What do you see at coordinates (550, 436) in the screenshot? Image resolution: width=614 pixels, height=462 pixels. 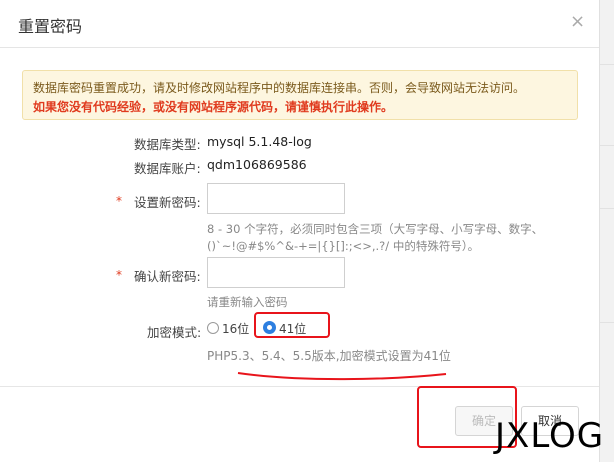 I see `watermark: JXLOG` at bounding box center [550, 436].